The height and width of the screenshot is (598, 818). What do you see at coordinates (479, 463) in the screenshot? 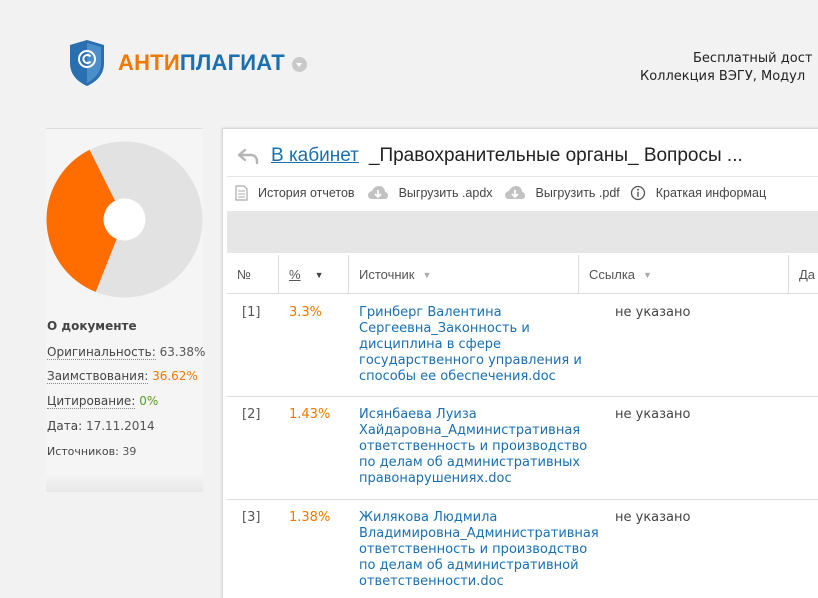
I see `source-line: по делам об административных` at bounding box center [479, 463].